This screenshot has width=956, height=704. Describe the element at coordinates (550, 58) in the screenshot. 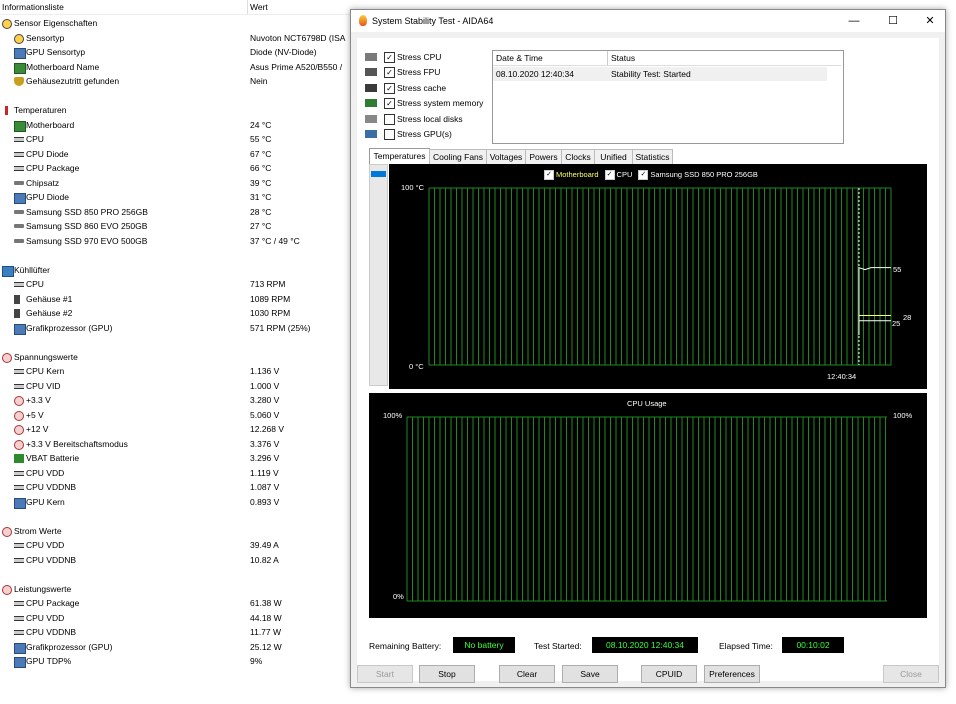

I see `status-header-datetime: Date & Time` at that location.